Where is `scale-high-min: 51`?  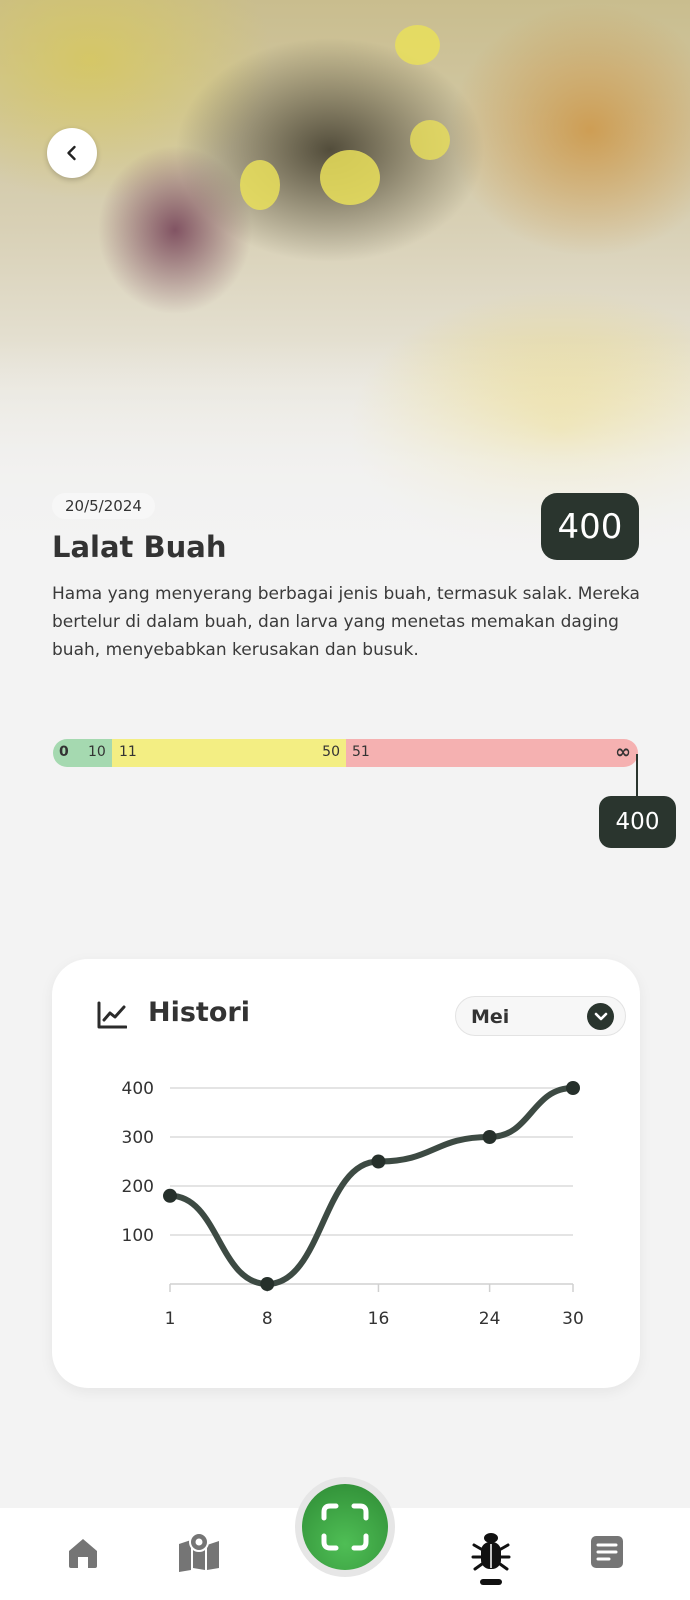
scale-high-min: 51 is located at coordinates (361, 752).